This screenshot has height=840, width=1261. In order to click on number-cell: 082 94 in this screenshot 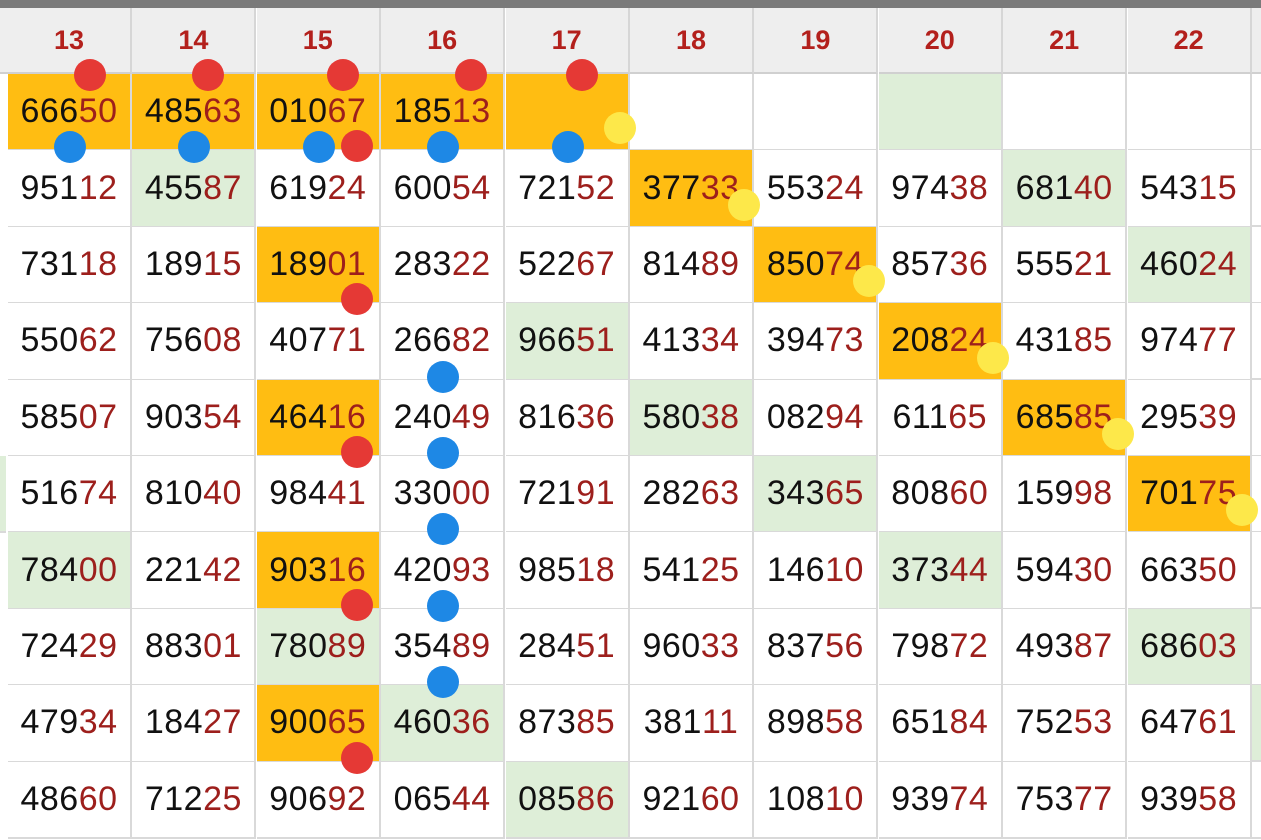, I will do `click(816, 418)`.